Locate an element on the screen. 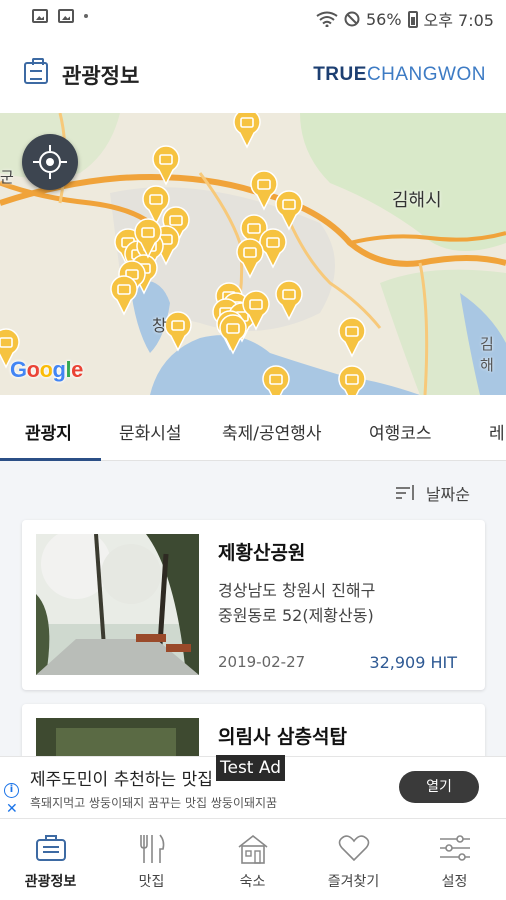 The height and width of the screenshot is (900, 506). brand-logo: TRUECHANGWON is located at coordinates (399, 75).